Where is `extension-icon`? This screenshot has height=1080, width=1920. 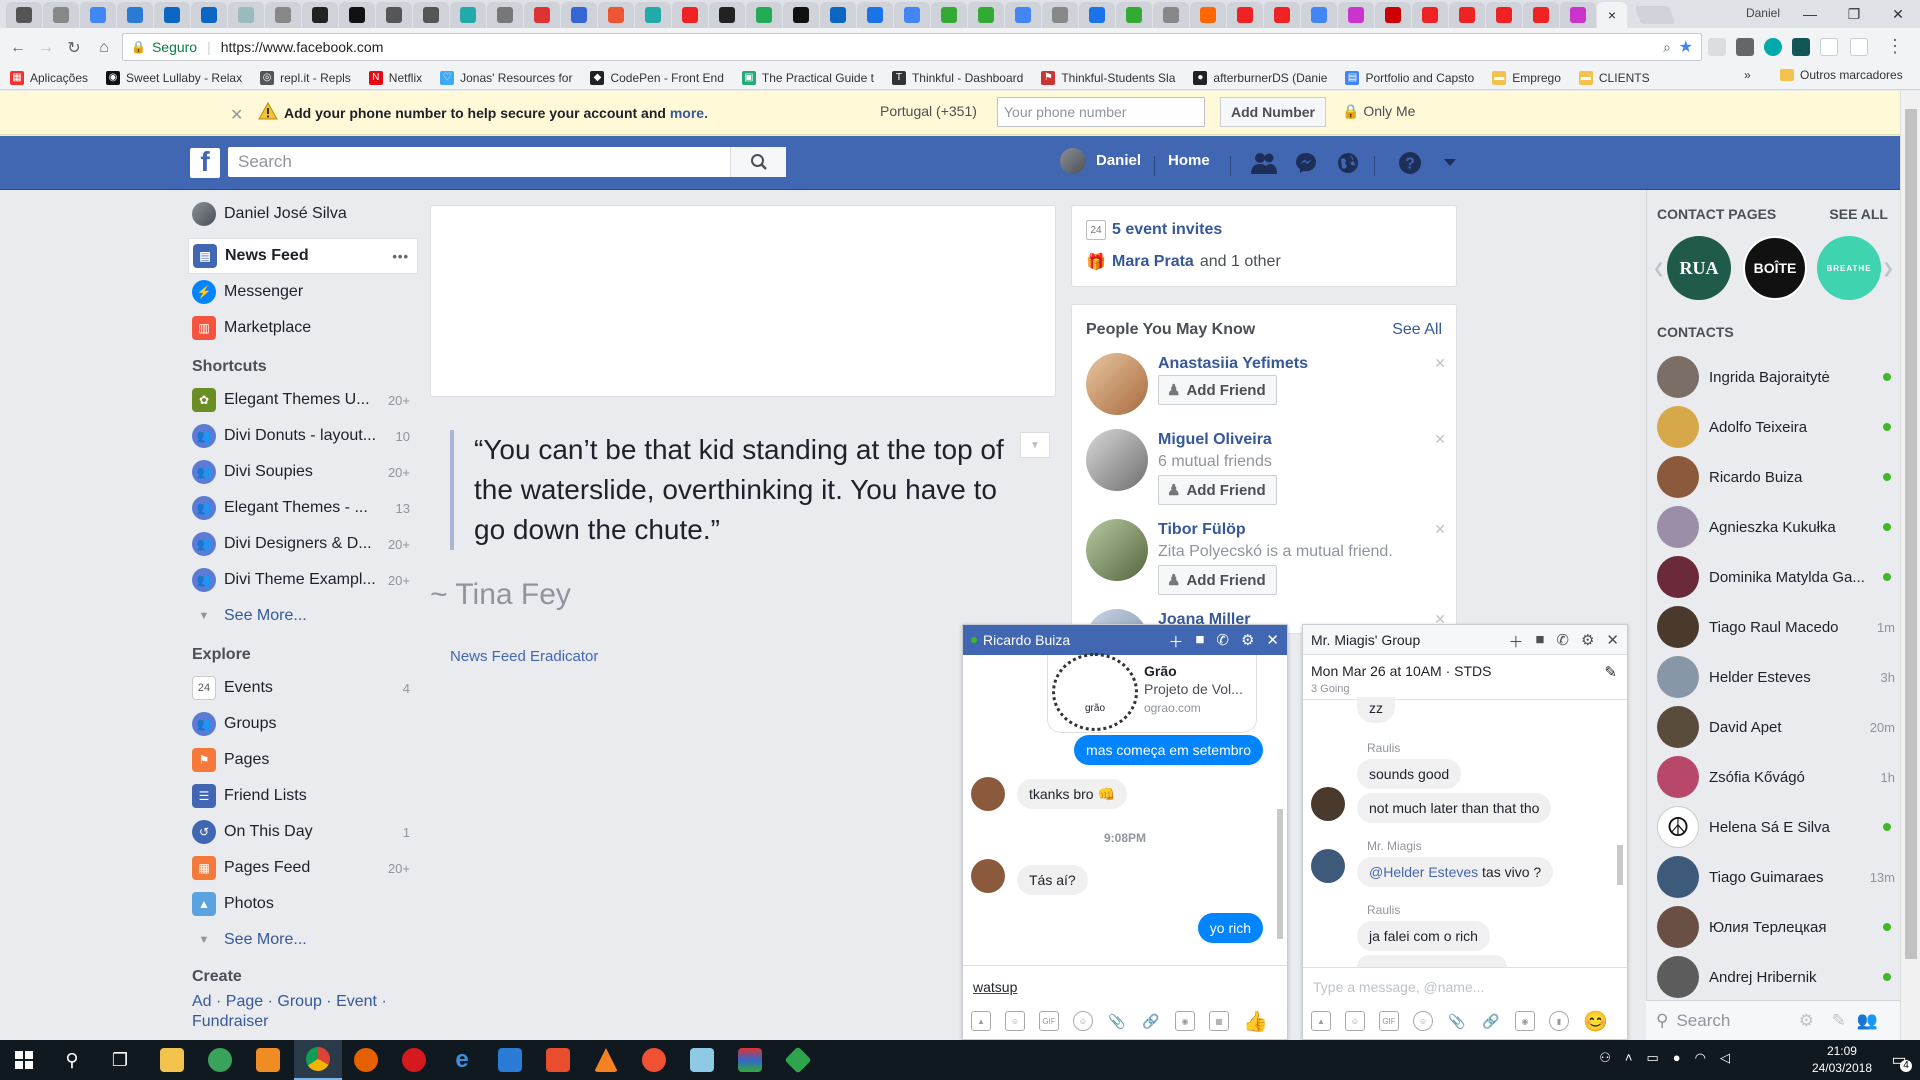 extension-icon is located at coordinates (1801, 47).